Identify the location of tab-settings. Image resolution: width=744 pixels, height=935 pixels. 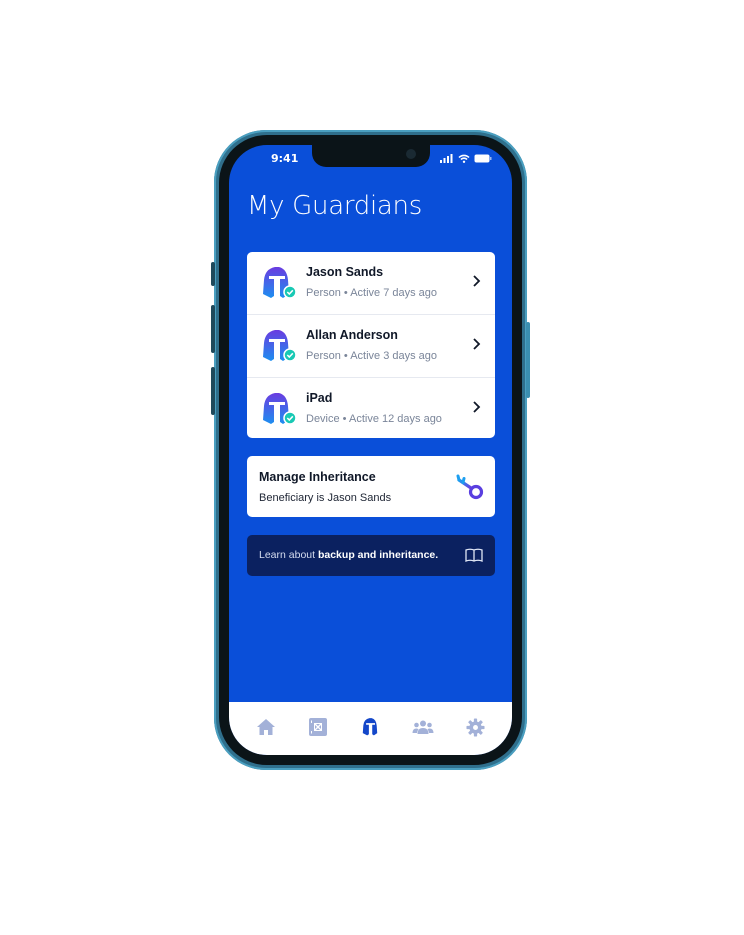
(475, 727).